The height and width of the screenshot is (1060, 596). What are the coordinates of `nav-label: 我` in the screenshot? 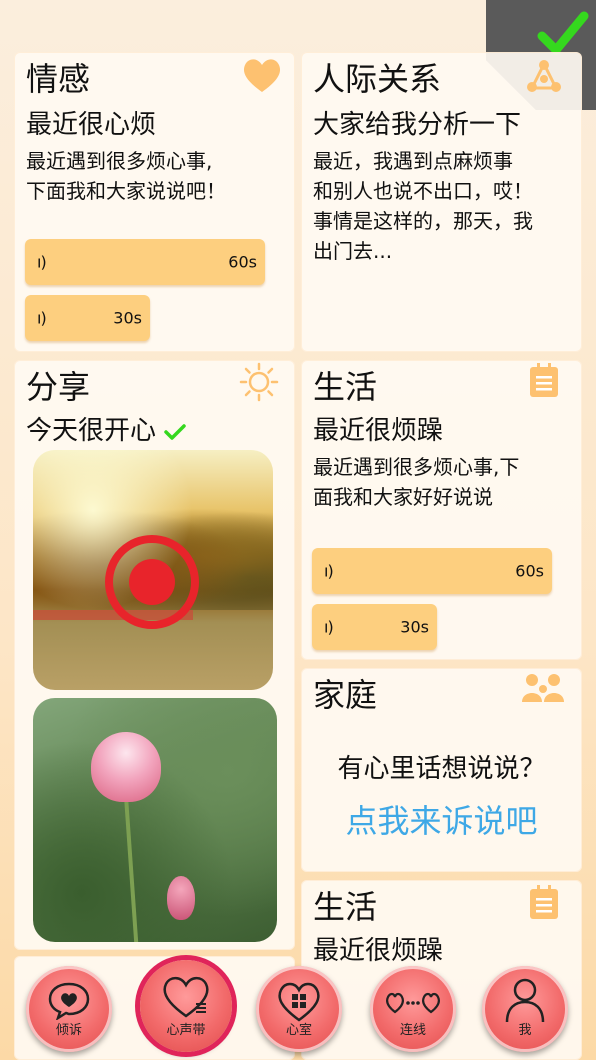 It's located at (525, 1030).